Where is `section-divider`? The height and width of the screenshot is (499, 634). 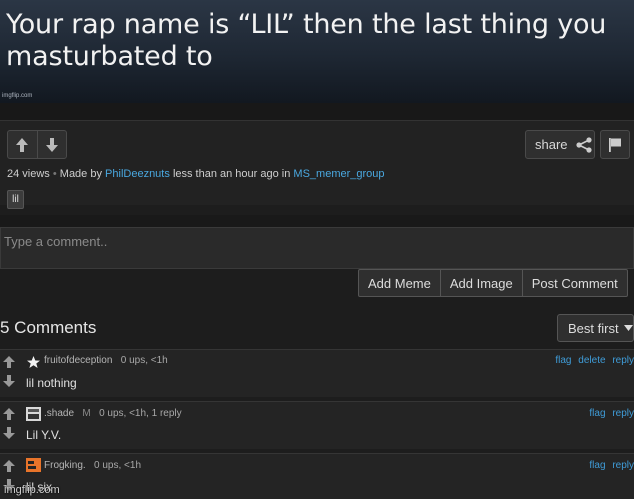 section-divider is located at coordinates (317, 221).